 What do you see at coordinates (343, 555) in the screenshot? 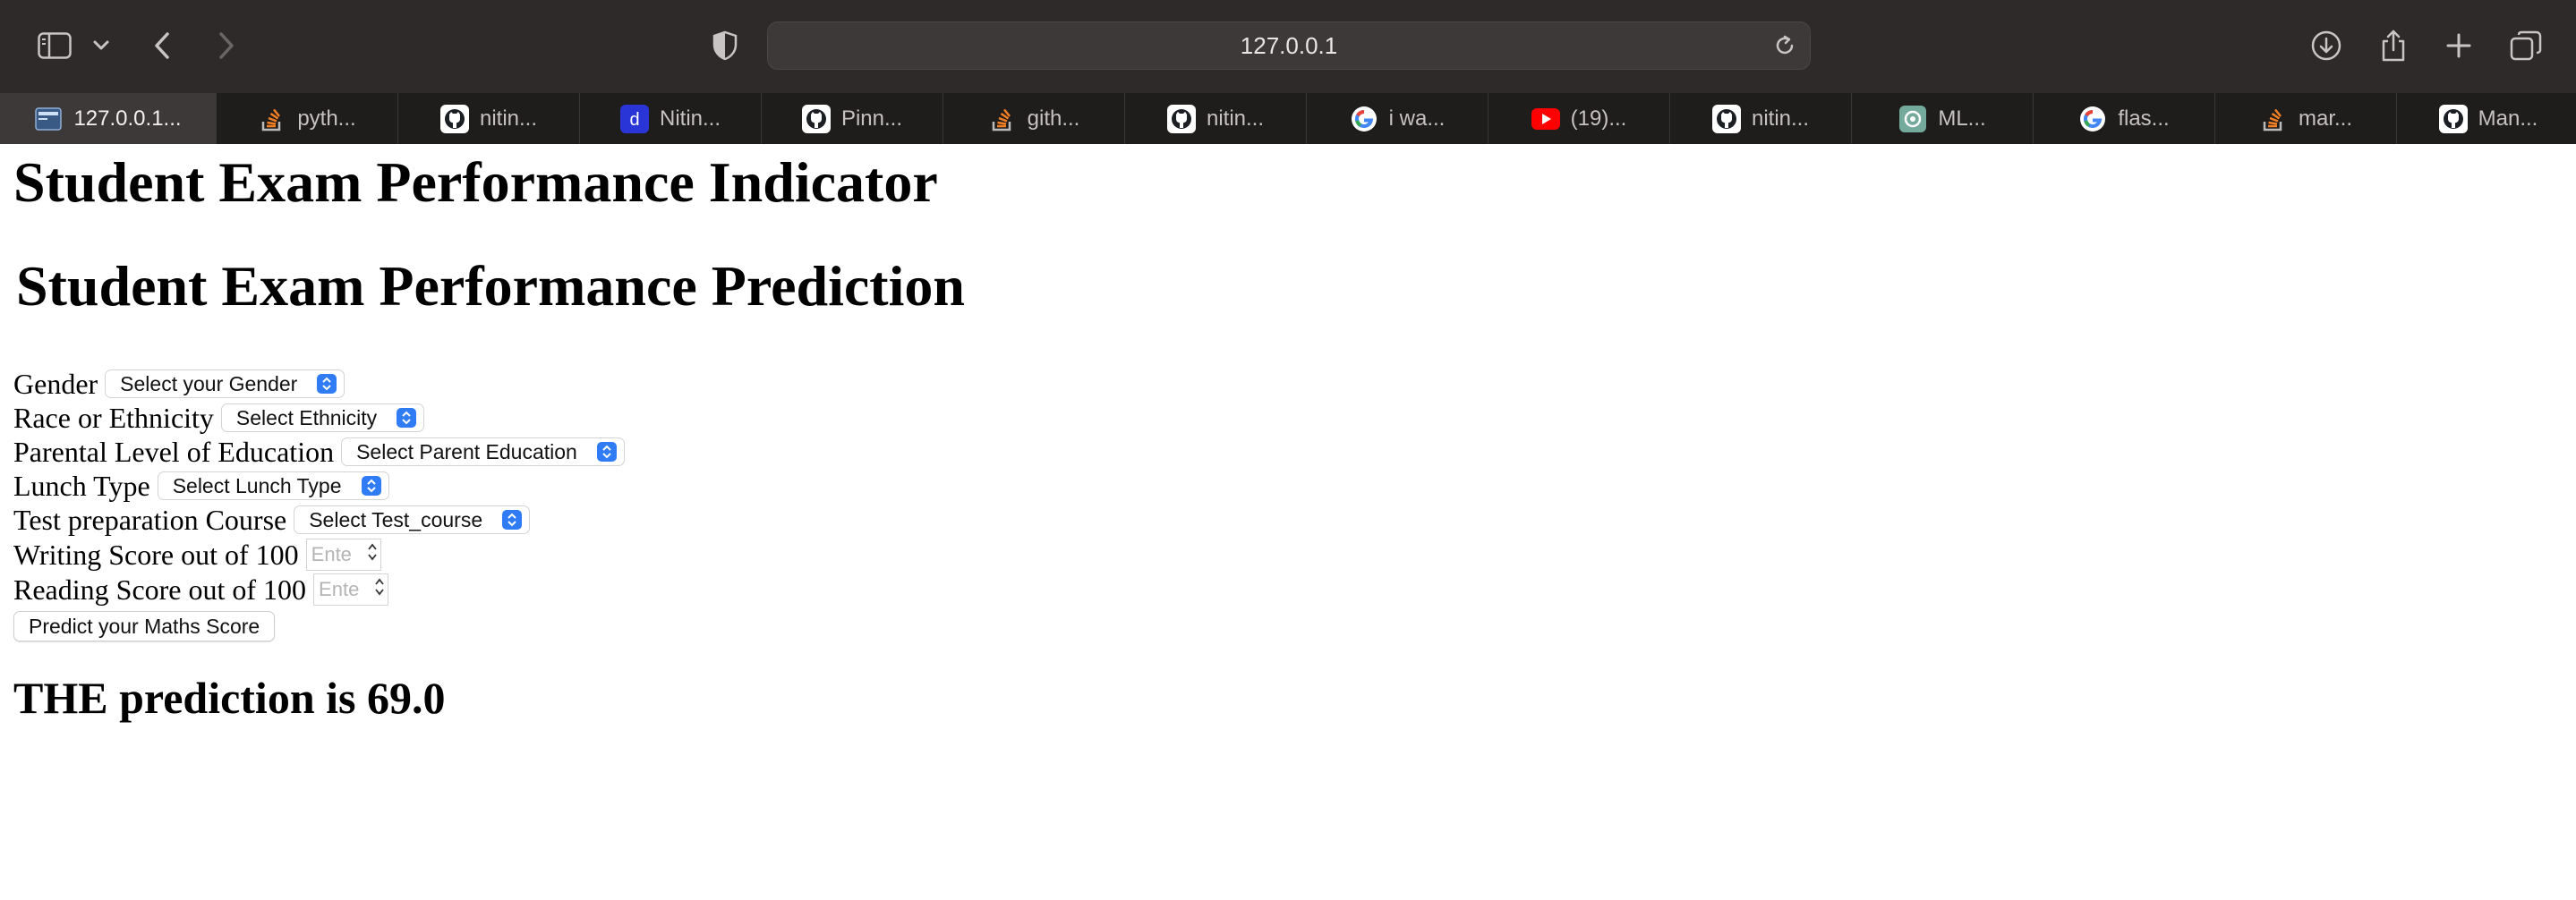
I see `writing-score-input: Ente` at bounding box center [343, 555].